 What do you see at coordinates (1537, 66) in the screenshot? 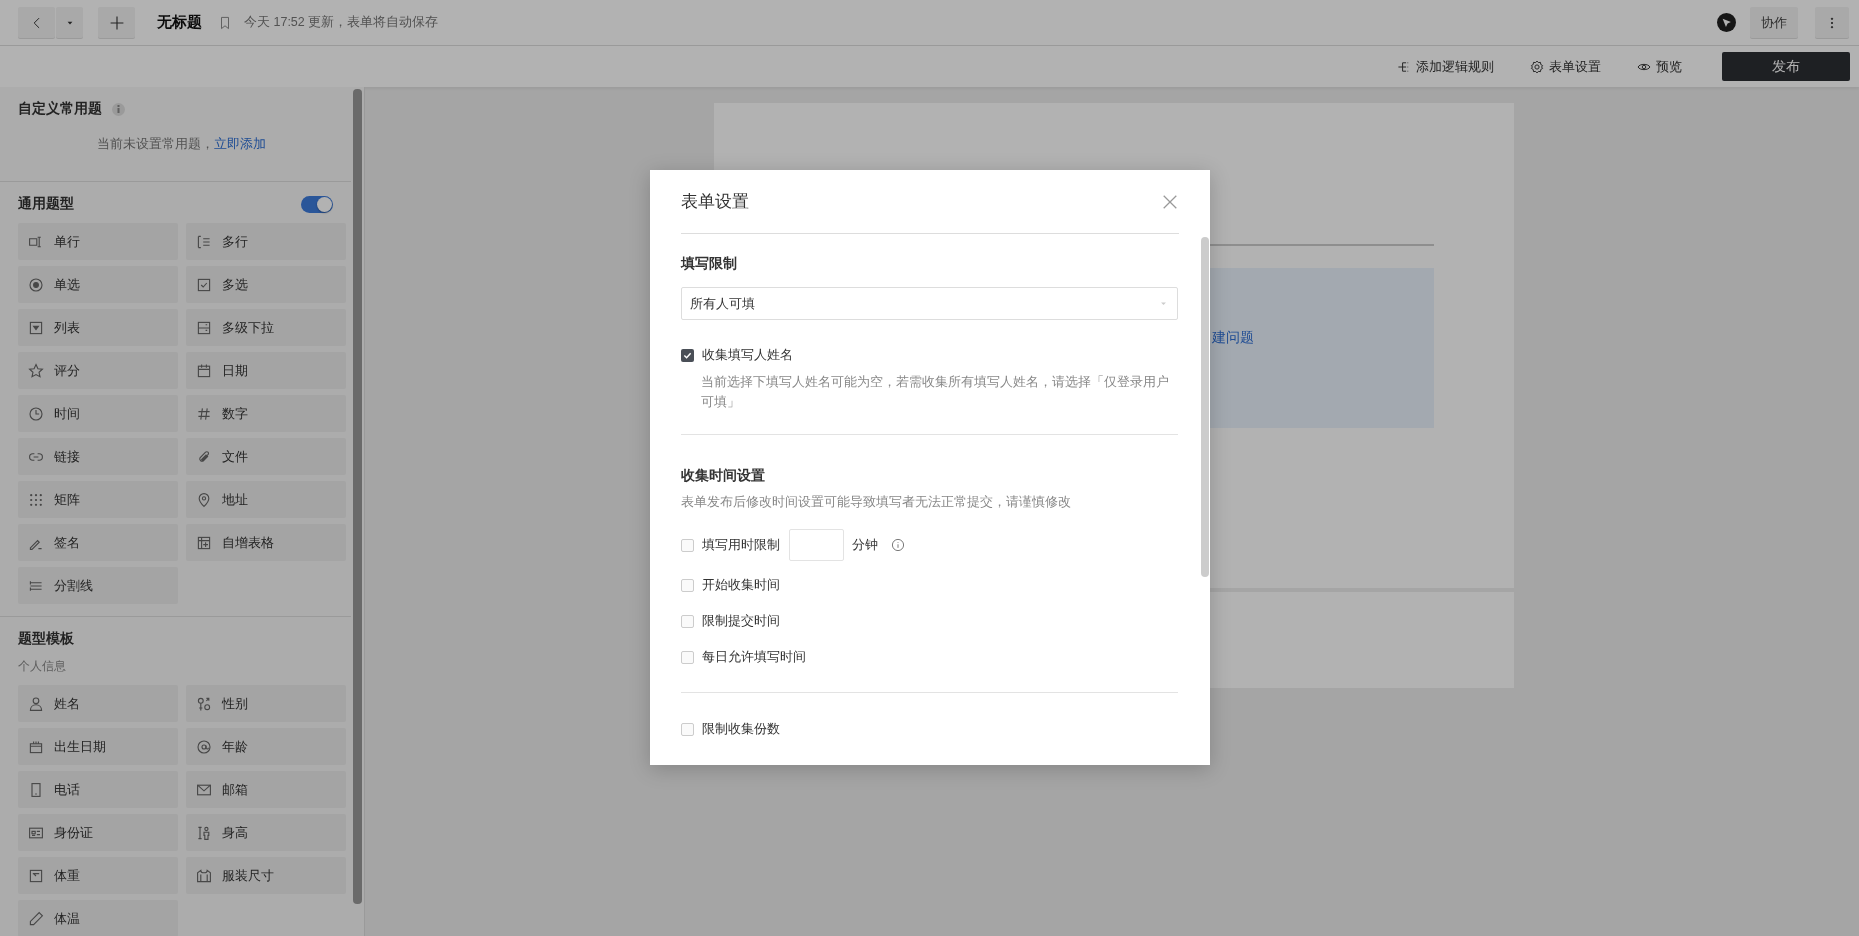
I see `settings-icon` at bounding box center [1537, 66].